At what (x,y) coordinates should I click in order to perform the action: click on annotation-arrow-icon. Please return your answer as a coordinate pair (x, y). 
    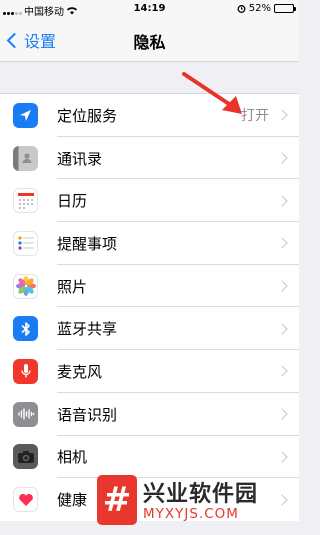
    Looking at the image, I should click on (212, 93).